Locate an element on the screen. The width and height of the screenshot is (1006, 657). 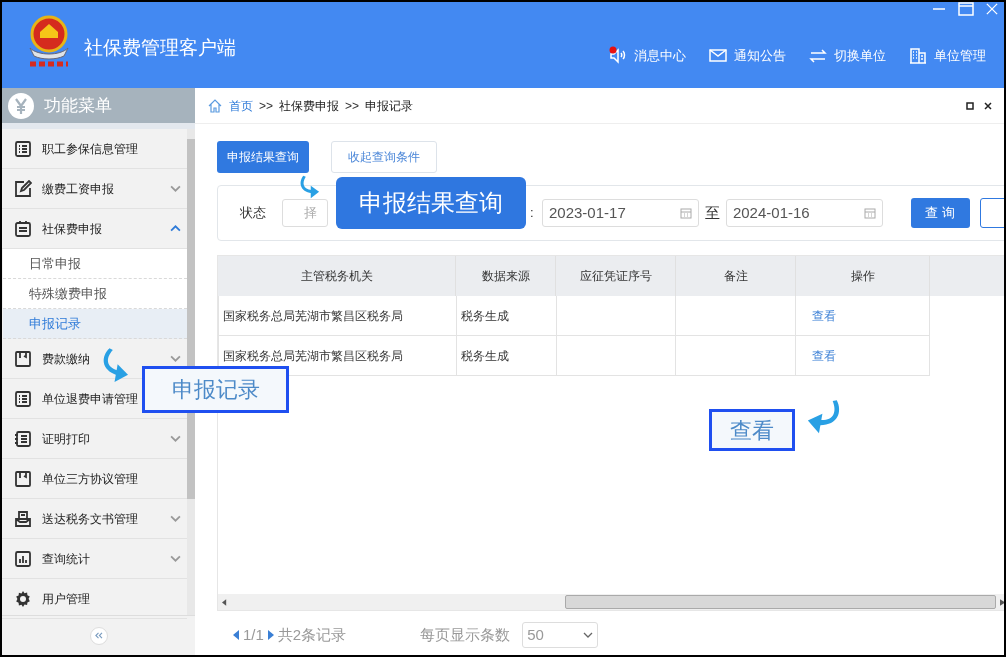
submenu-item: 日常申报 is located at coordinates (95, 264).